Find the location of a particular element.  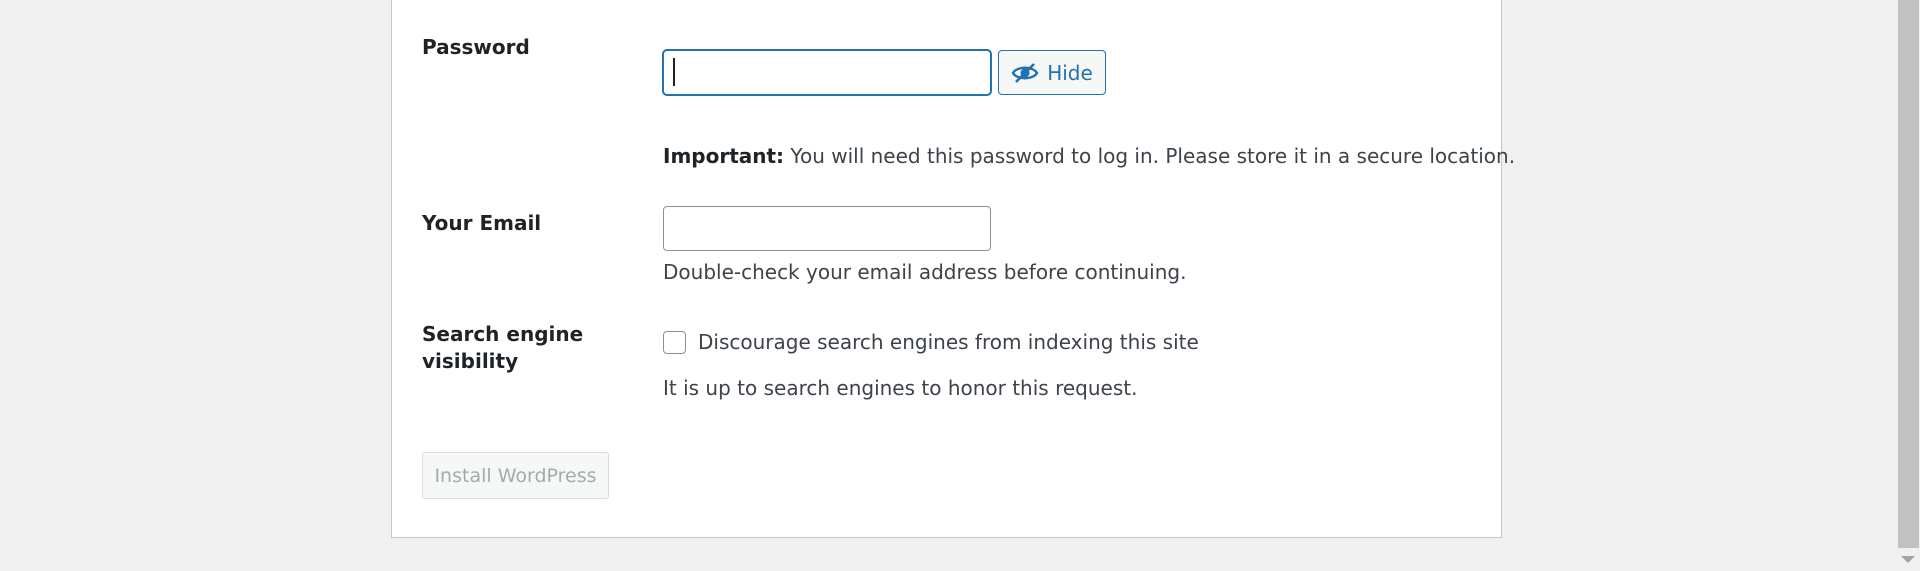

hide-password-button: Hide is located at coordinates (1052, 72).